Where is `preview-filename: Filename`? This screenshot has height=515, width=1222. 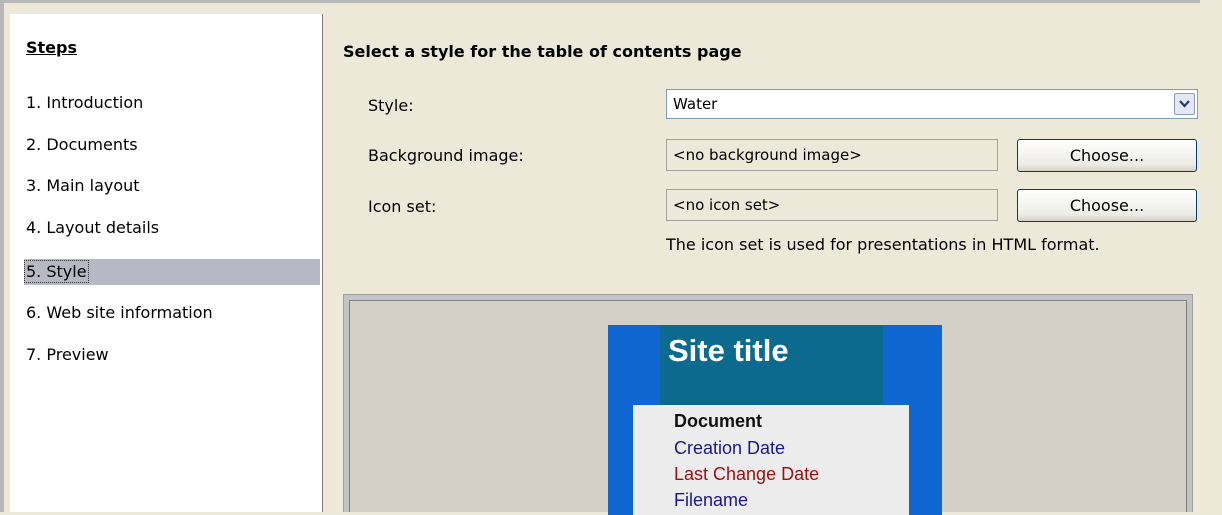 preview-filename: Filename is located at coordinates (711, 500).